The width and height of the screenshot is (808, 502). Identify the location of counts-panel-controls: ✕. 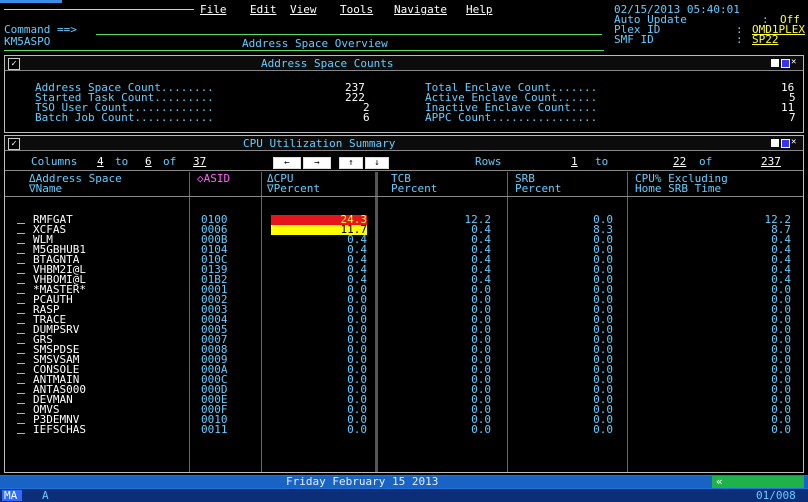
(786, 63).